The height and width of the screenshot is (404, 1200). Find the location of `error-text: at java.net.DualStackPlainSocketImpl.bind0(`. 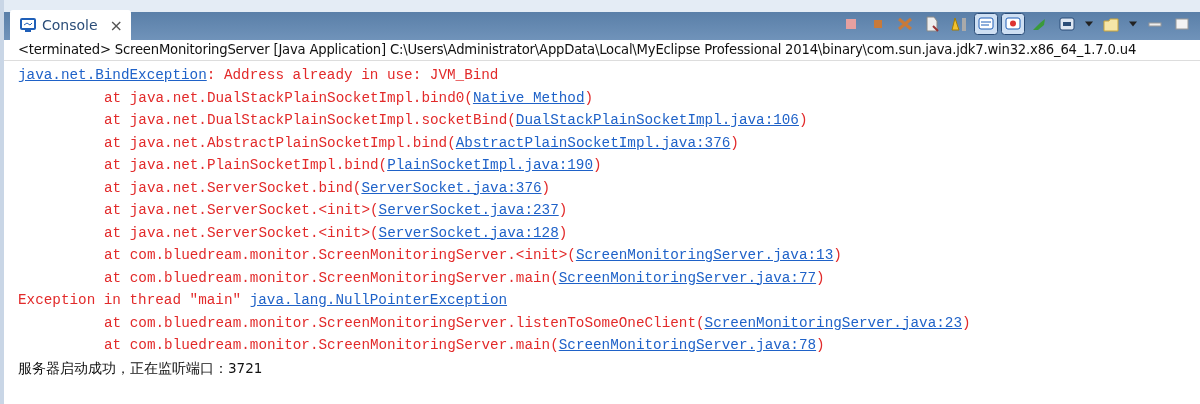

error-text: at java.net.DualStackPlainSocketImpl.bind0( is located at coordinates (288, 97).